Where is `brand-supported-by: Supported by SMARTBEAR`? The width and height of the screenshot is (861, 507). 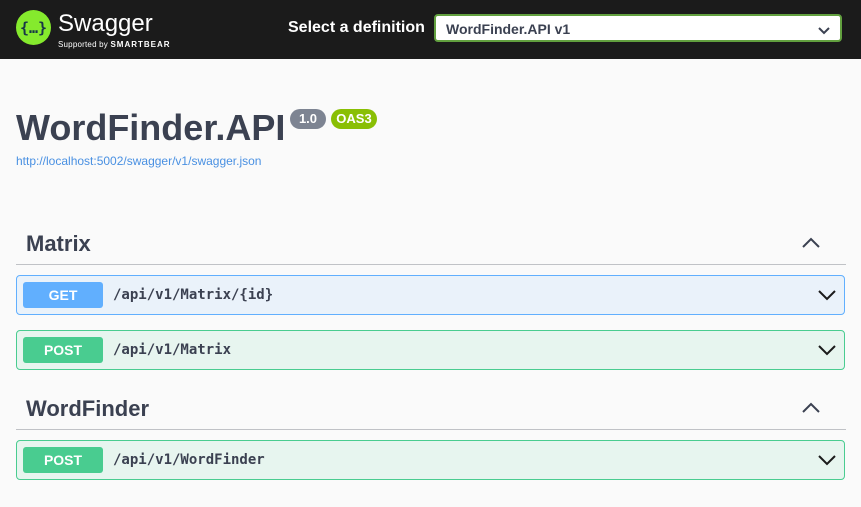
brand-supported-by: Supported by SMARTBEAR is located at coordinates (114, 44).